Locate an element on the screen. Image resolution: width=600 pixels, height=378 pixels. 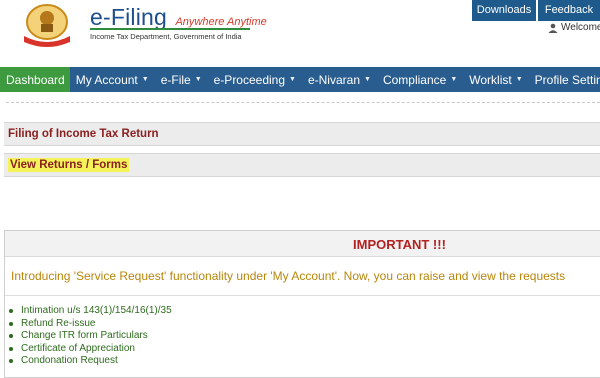
brand-title: e-Filing is located at coordinates (129, 17).